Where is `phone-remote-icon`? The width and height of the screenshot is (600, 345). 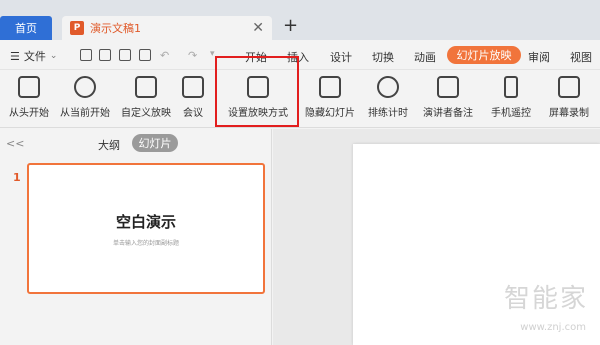 phone-remote-icon is located at coordinates (511, 87).